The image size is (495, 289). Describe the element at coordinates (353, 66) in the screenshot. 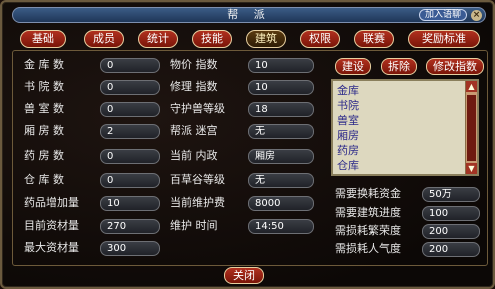

I see `build-button: 建设` at that location.